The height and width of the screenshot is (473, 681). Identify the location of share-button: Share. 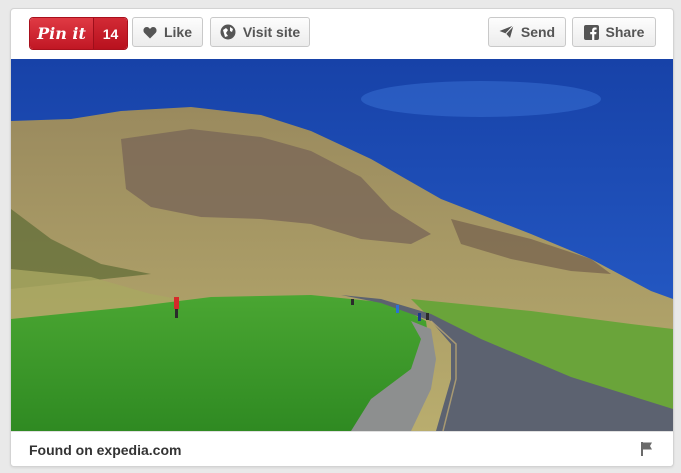
(614, 32).